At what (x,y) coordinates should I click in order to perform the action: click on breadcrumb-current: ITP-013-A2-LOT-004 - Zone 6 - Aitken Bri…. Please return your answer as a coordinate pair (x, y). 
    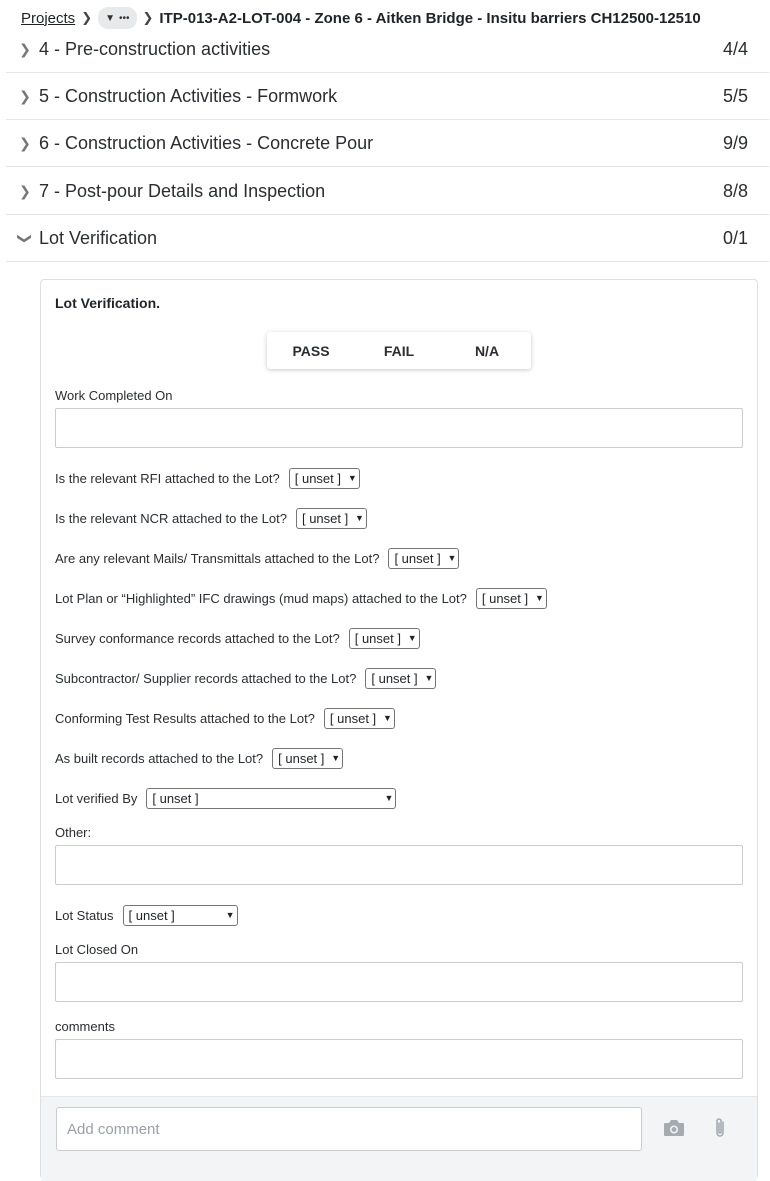
    Looking at the image, I should click on (430, 18).